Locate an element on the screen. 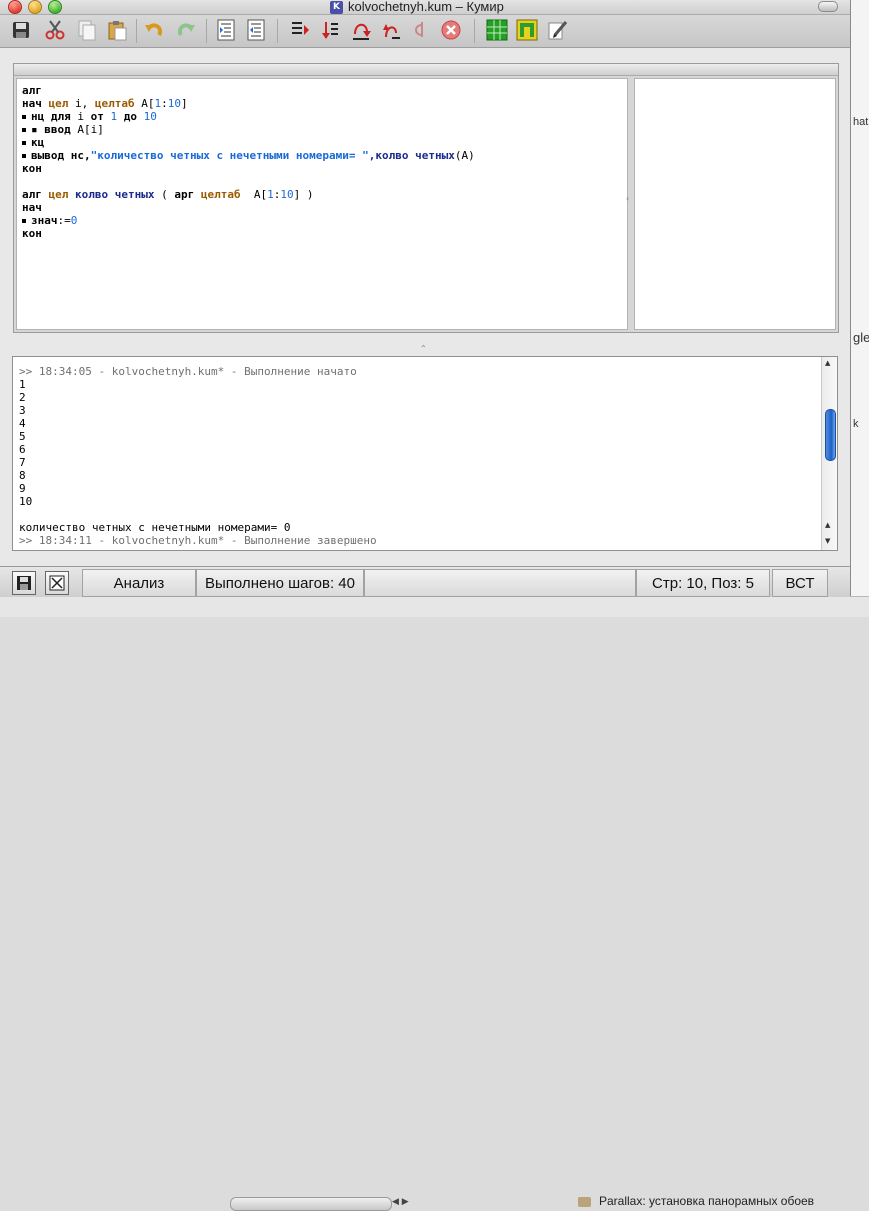 This screenshot has height=1211, width=869. background-scroll-arrows: ◀ ▶ is located at coordinates (400, 1202).